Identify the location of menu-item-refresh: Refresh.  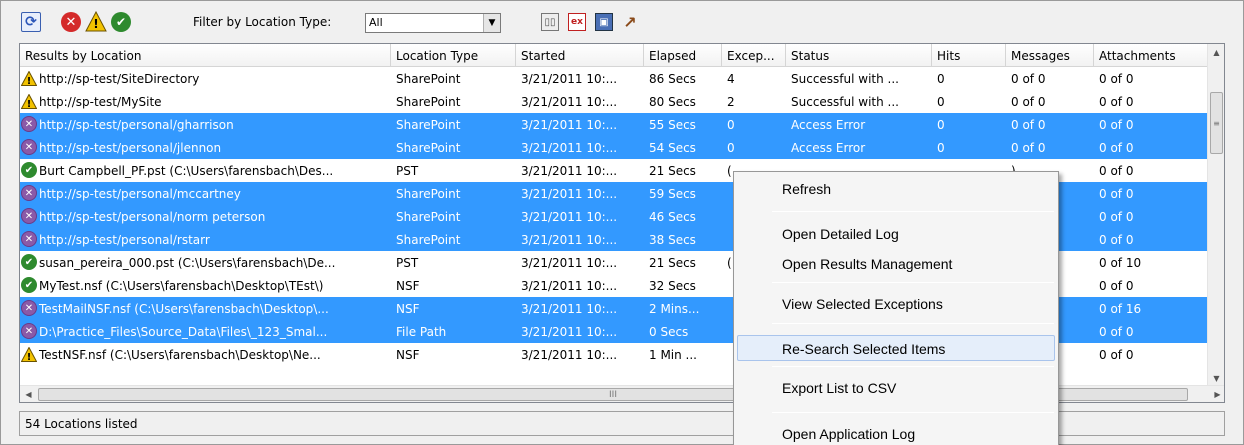
(896, 189).